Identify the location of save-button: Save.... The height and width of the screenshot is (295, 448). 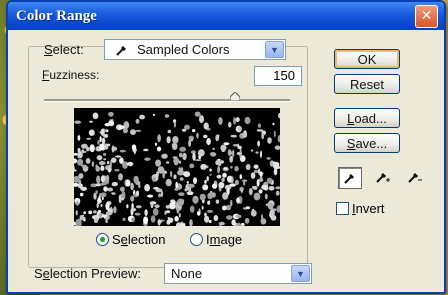
(367, 143).